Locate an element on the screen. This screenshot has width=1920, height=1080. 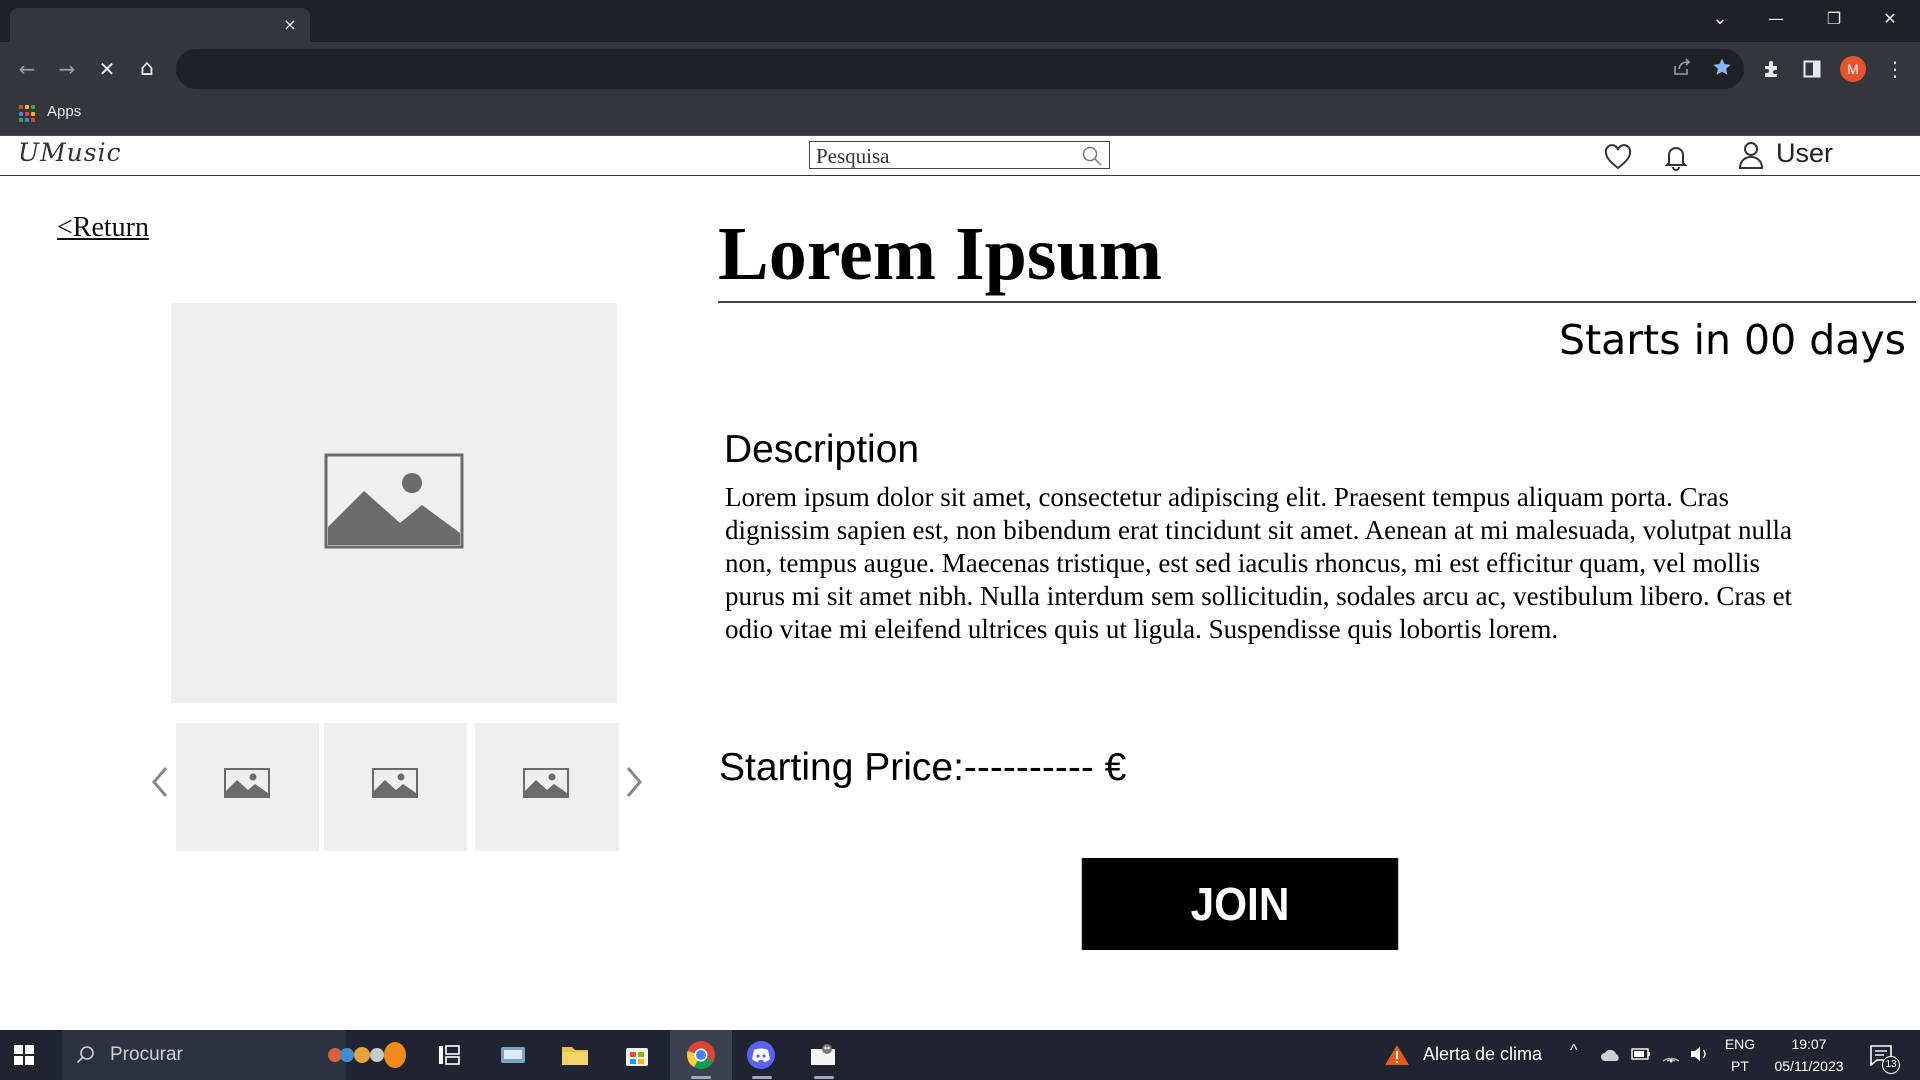
network-icon is located at coordinates (1671, 1054).